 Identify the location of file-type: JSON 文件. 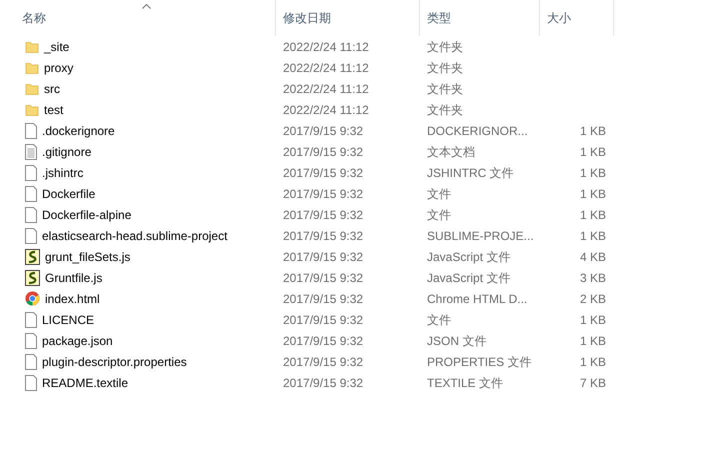
(456, 341).